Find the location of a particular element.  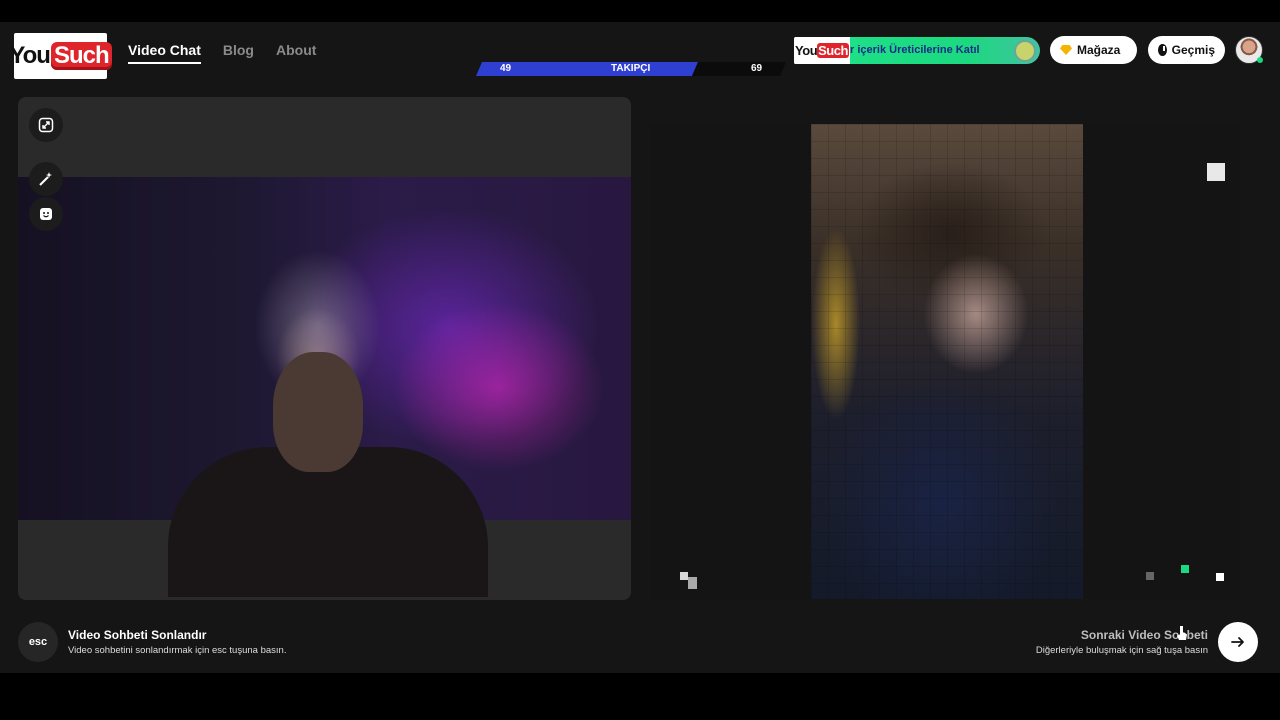

next-chat-button is located at coordinates (1238, 642).